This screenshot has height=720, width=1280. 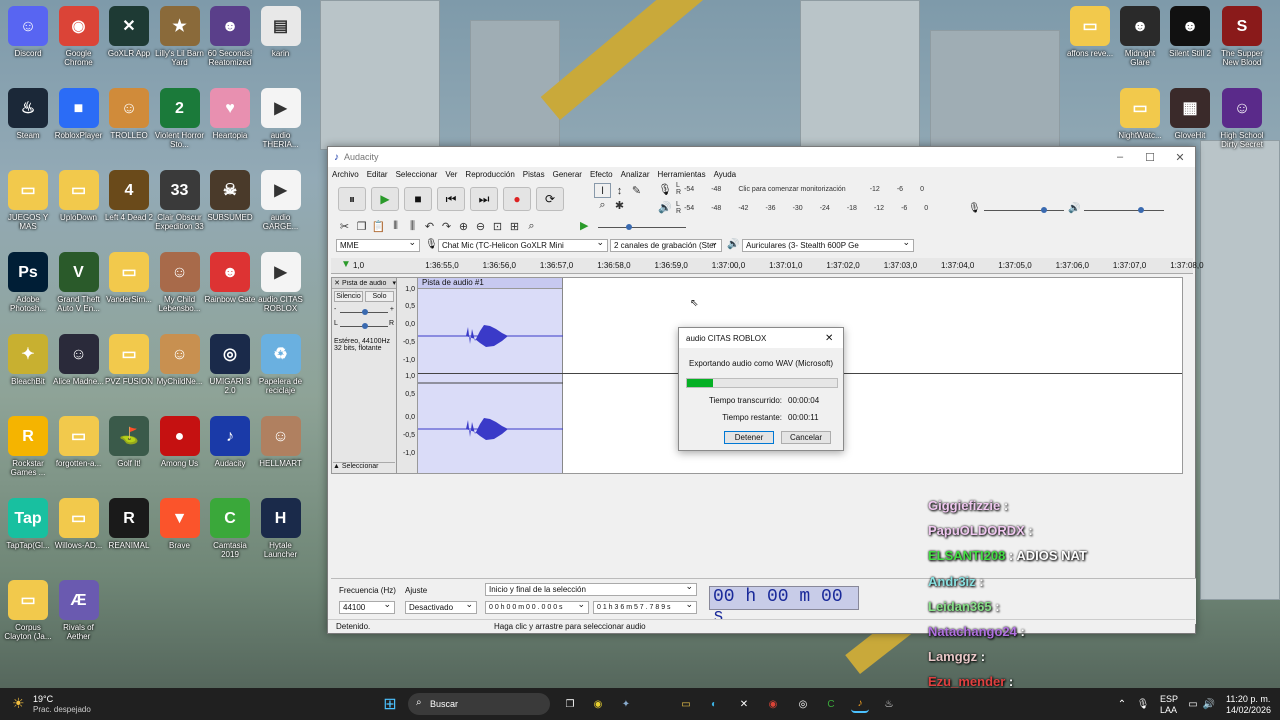 I want to click on lang-1: ESP, so click(x=1169, y=699).